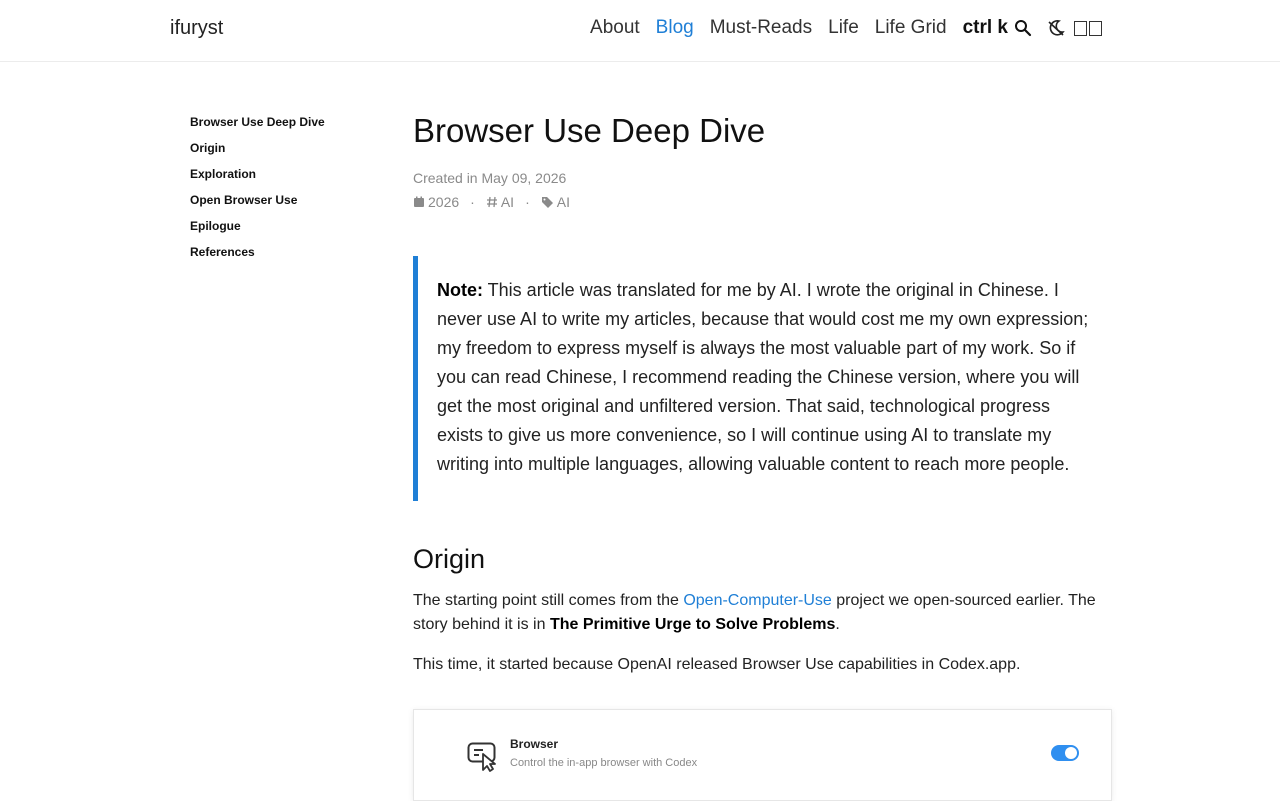 The width and height of the screenshot is (1280, 801). I want to click on theme-toggle-icon, so click(1056, 28).